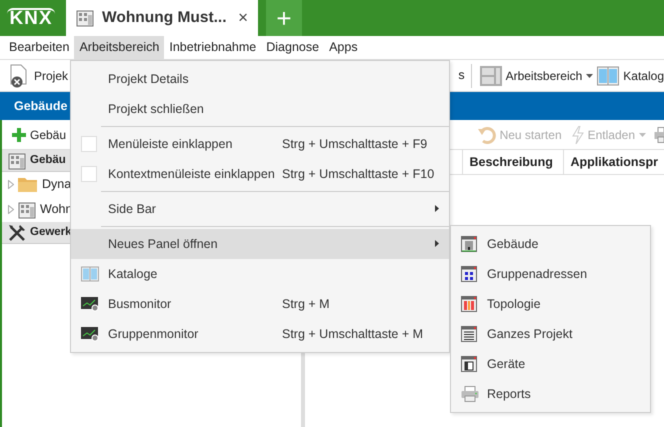  What do you see at coordinates (31, 18) in the screenshot?
I see `logo-text: KNX` at bounding box center [31, 18].